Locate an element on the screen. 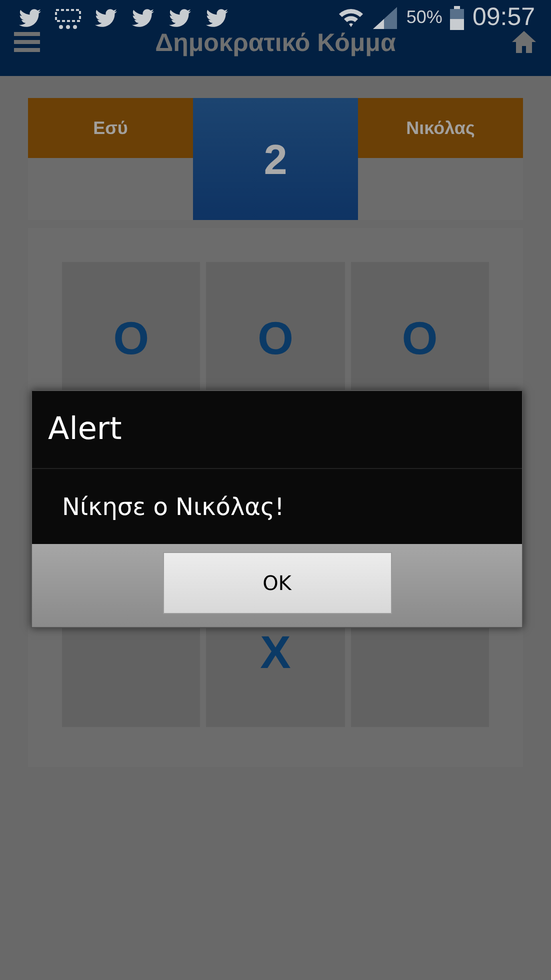 The width and height of the screenshot is (551, 980). app-title: Δημοκρατικό Κόμμα is located at coordinates (275, 43).